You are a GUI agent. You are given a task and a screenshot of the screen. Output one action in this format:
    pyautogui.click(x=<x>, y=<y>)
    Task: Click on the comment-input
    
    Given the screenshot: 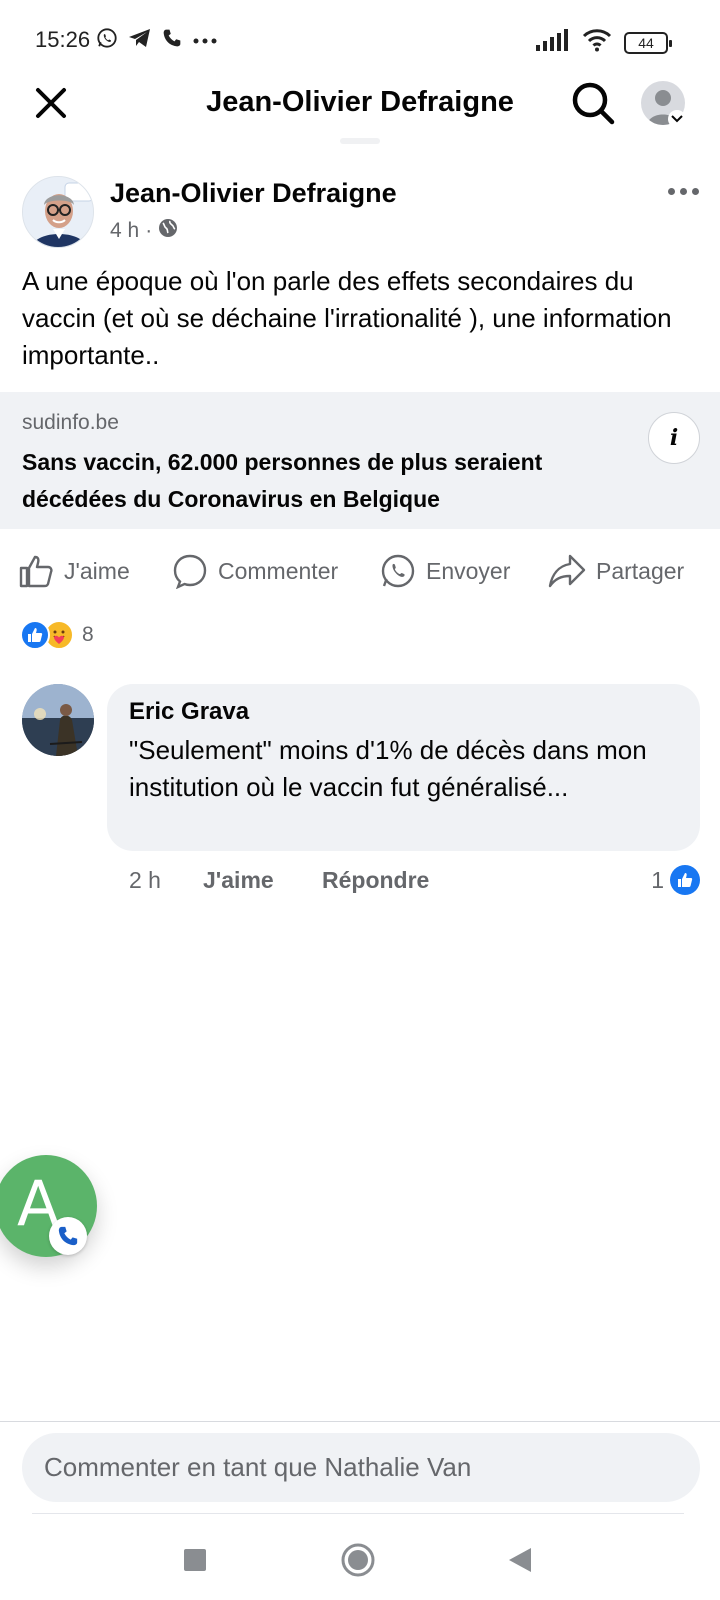 What is the action you would take?
    pyautogui.click(x=361, y=1467)
    